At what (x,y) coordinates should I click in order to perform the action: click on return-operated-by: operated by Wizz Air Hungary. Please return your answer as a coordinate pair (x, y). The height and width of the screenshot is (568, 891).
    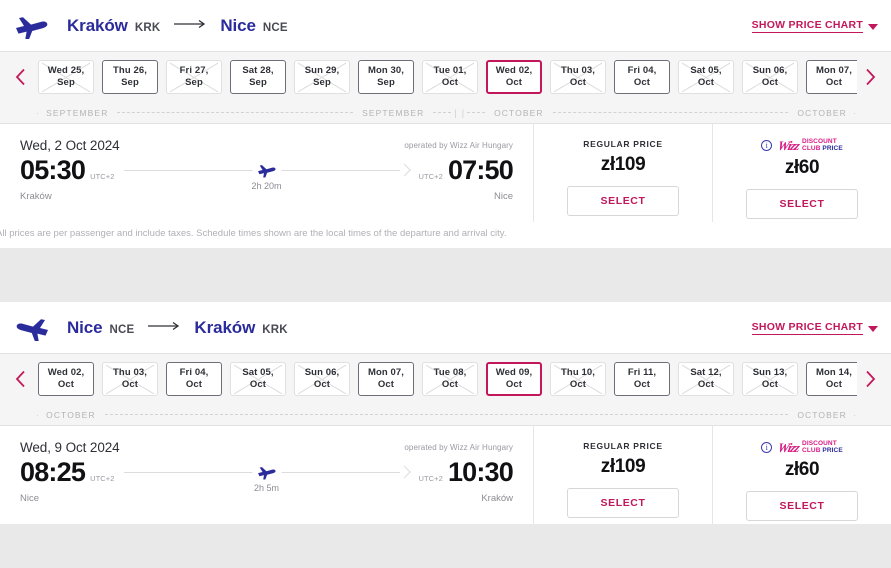
    Looking at the image, I should click on (458, 447).